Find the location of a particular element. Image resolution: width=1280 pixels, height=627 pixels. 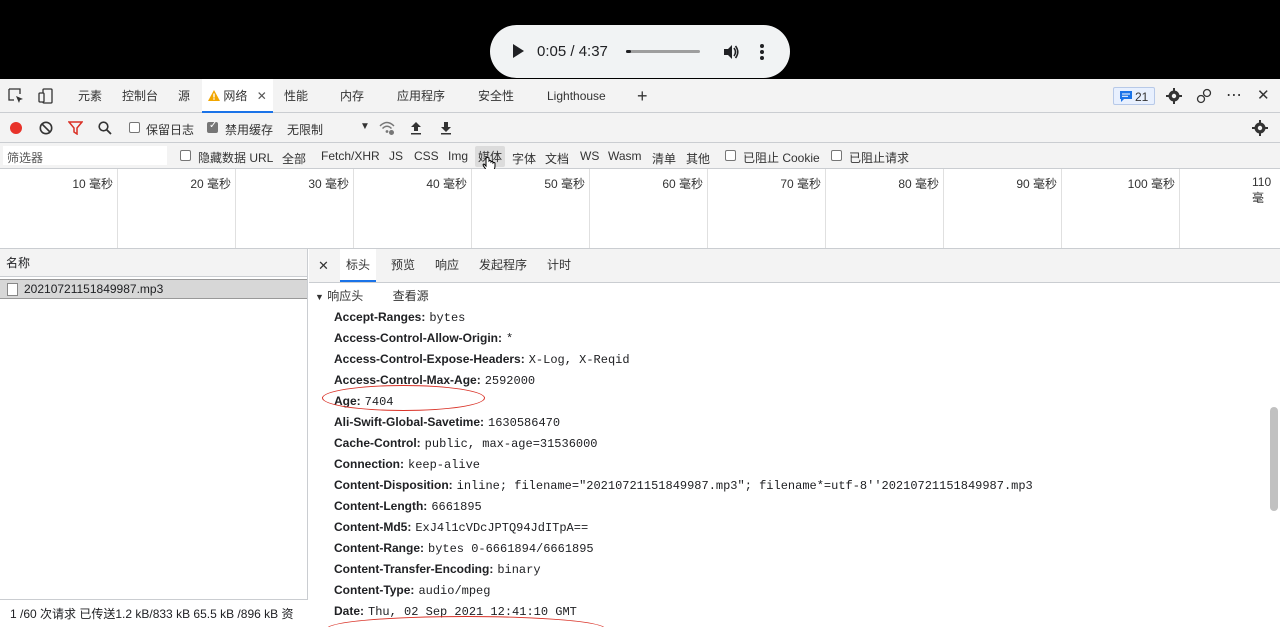

device-toolbar-icon is located at coordinates (46, 96).